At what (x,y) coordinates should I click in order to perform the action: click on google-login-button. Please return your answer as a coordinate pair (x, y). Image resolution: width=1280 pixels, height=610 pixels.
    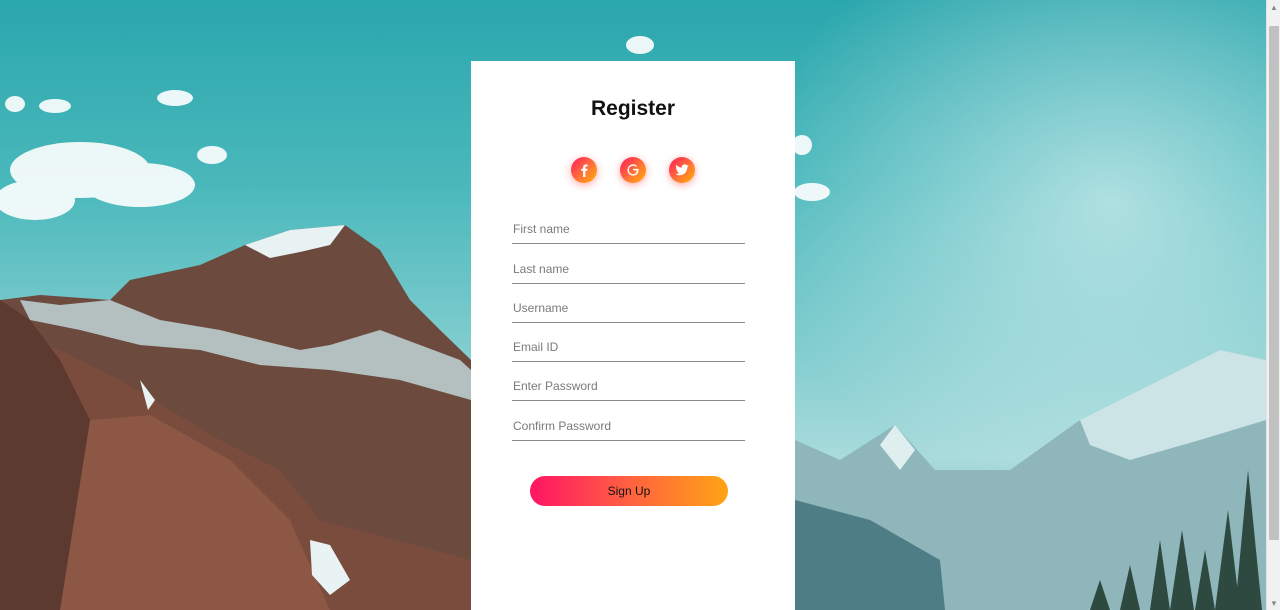
    Looking at the image, I should click on (633, 170).